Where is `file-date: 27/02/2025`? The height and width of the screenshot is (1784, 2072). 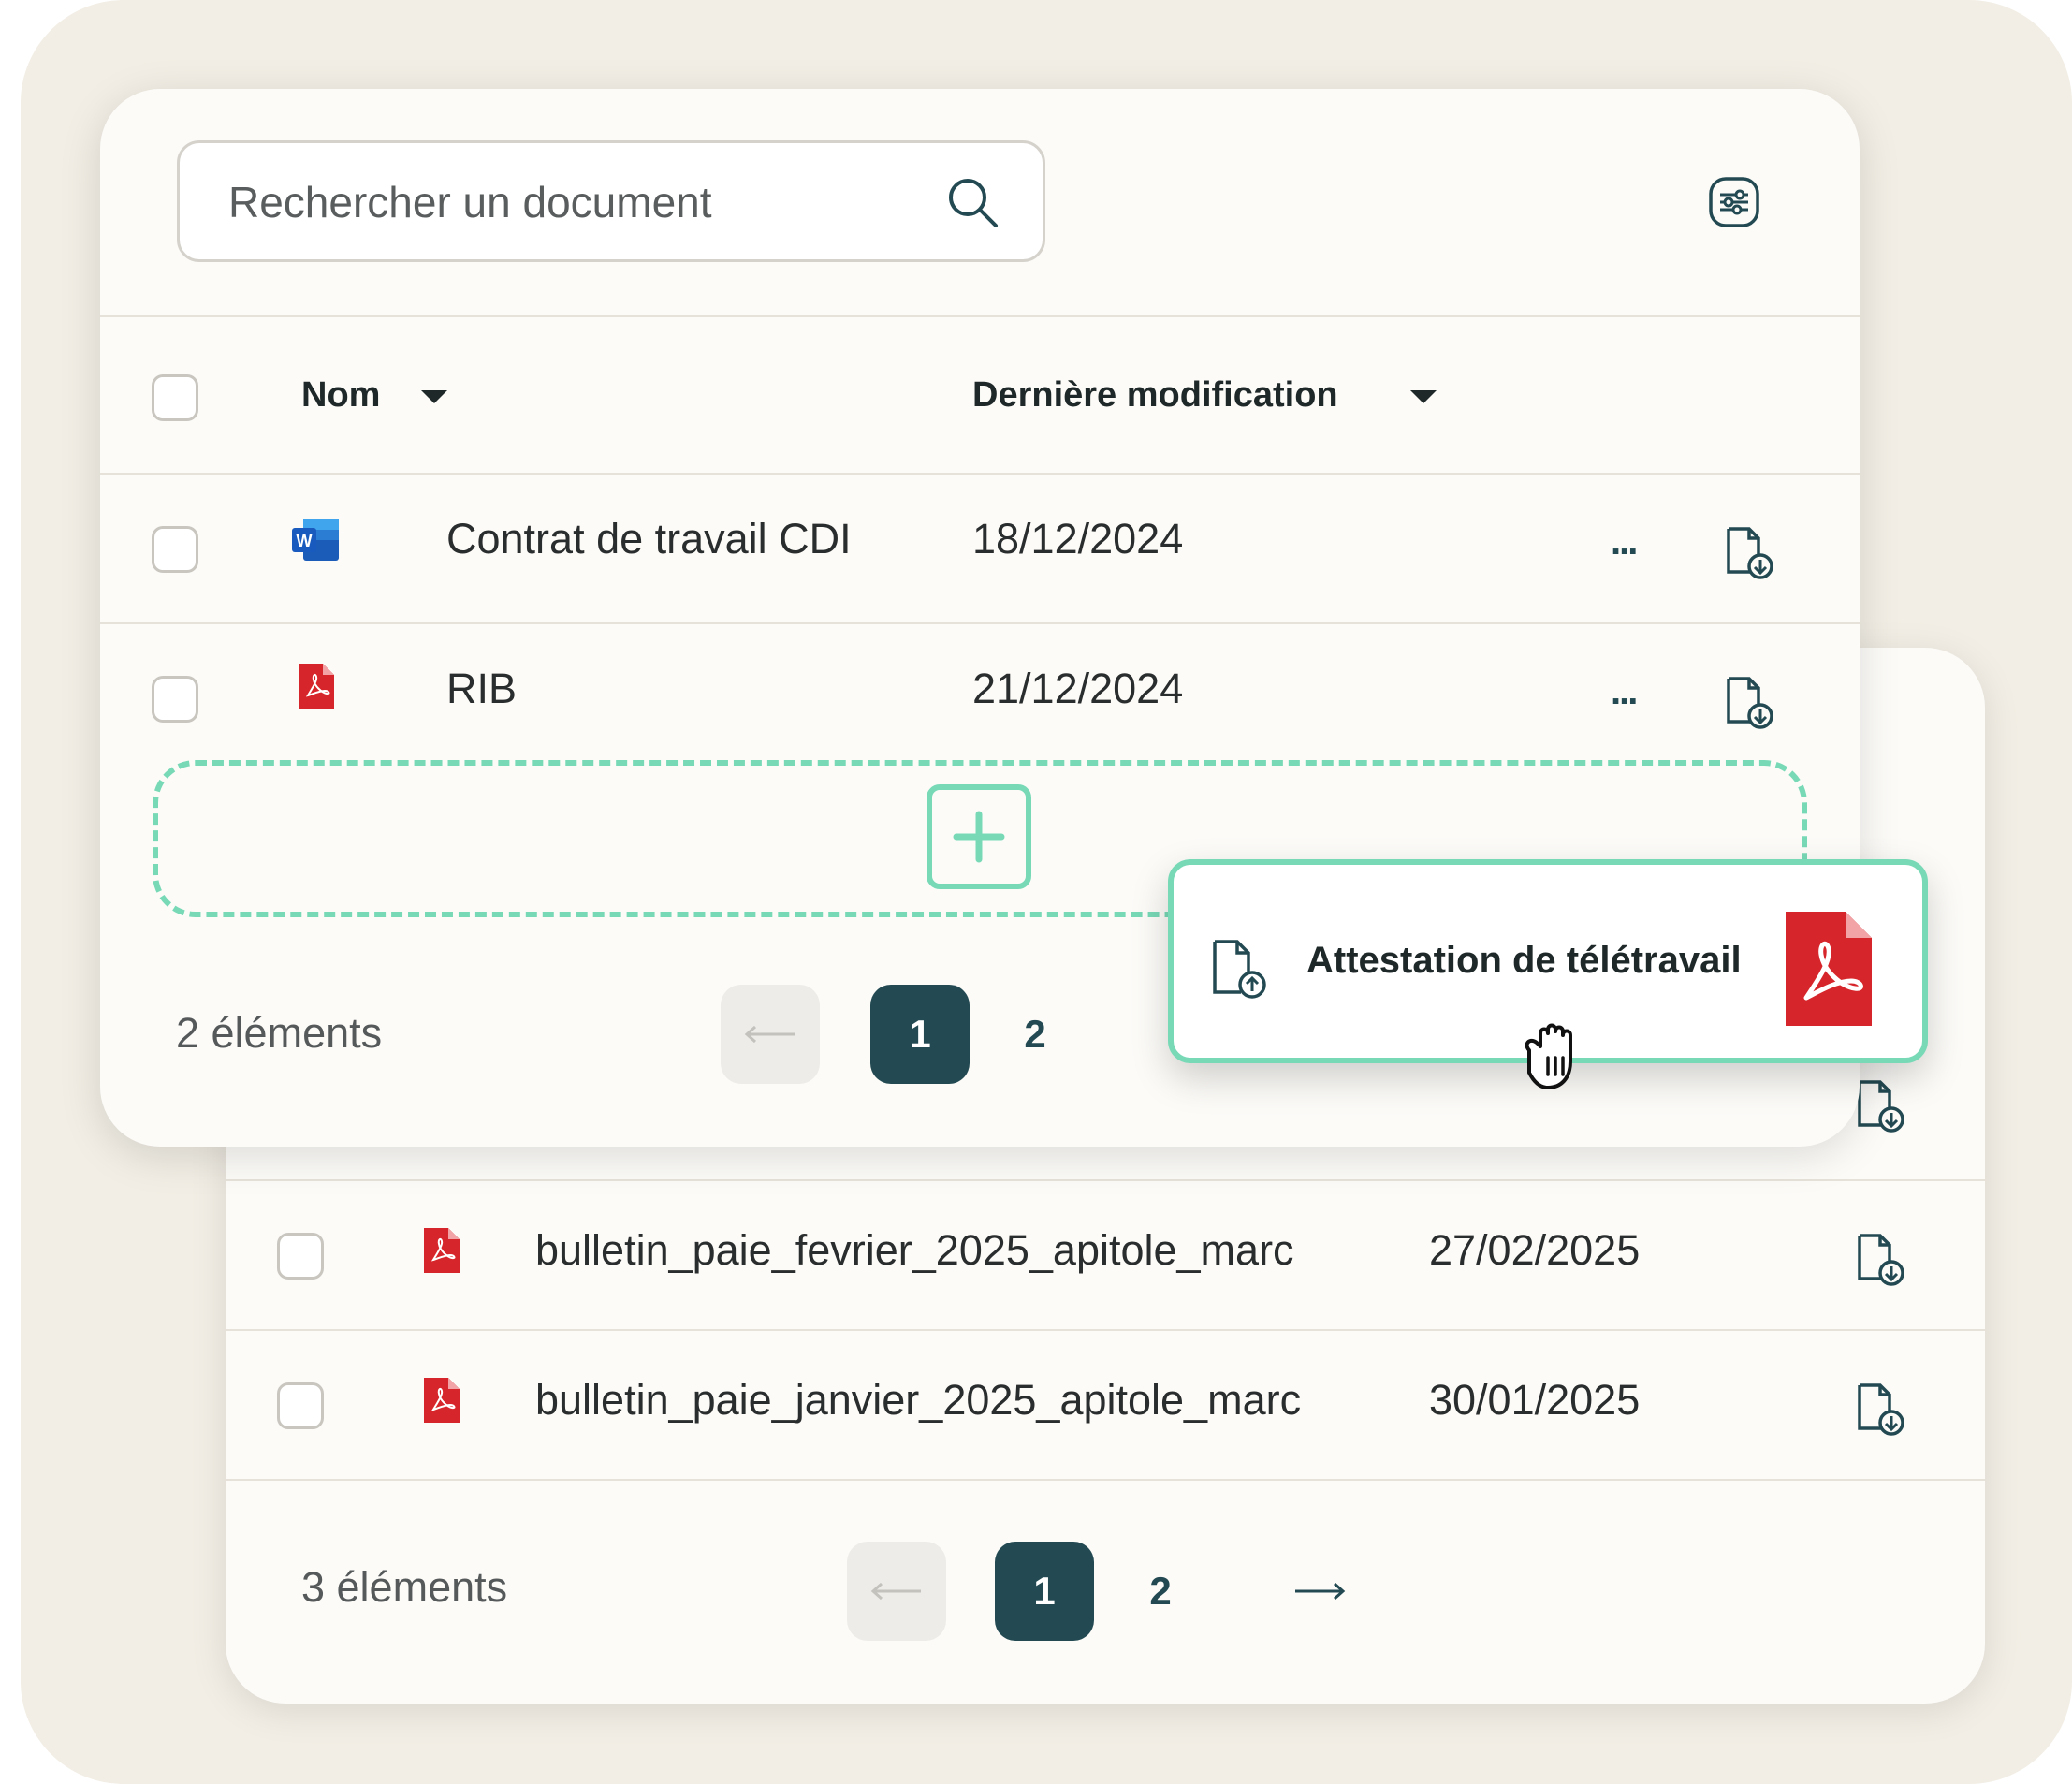
file-date: 27/02/2025 is located at coordinates (1535, 1250).